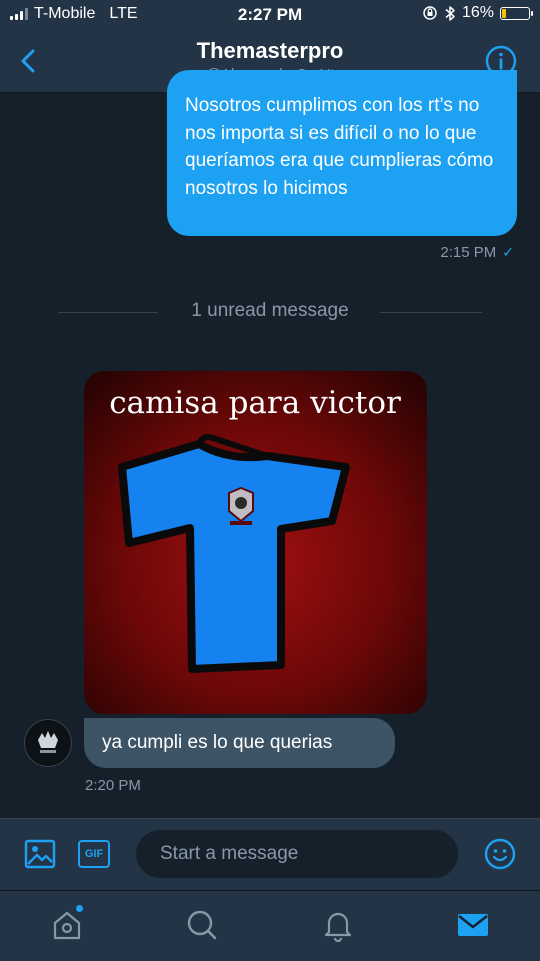 The width and height of the screenshot is (540, 961). I want to click on battery-icon, so click(516, 13).